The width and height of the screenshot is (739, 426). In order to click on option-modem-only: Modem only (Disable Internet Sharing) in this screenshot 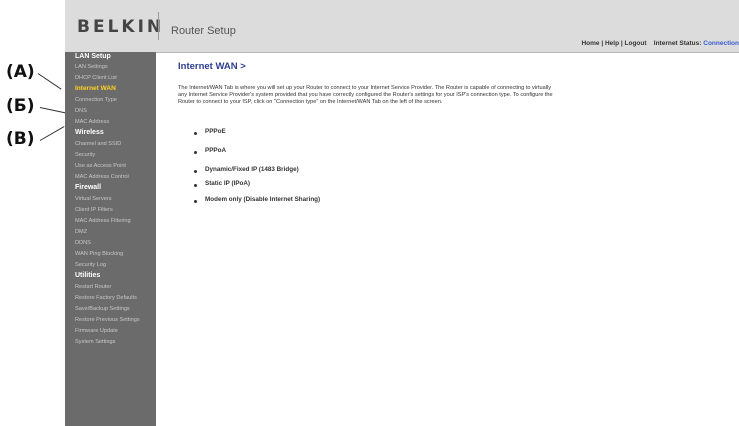, I will do `click(263, 199)`.